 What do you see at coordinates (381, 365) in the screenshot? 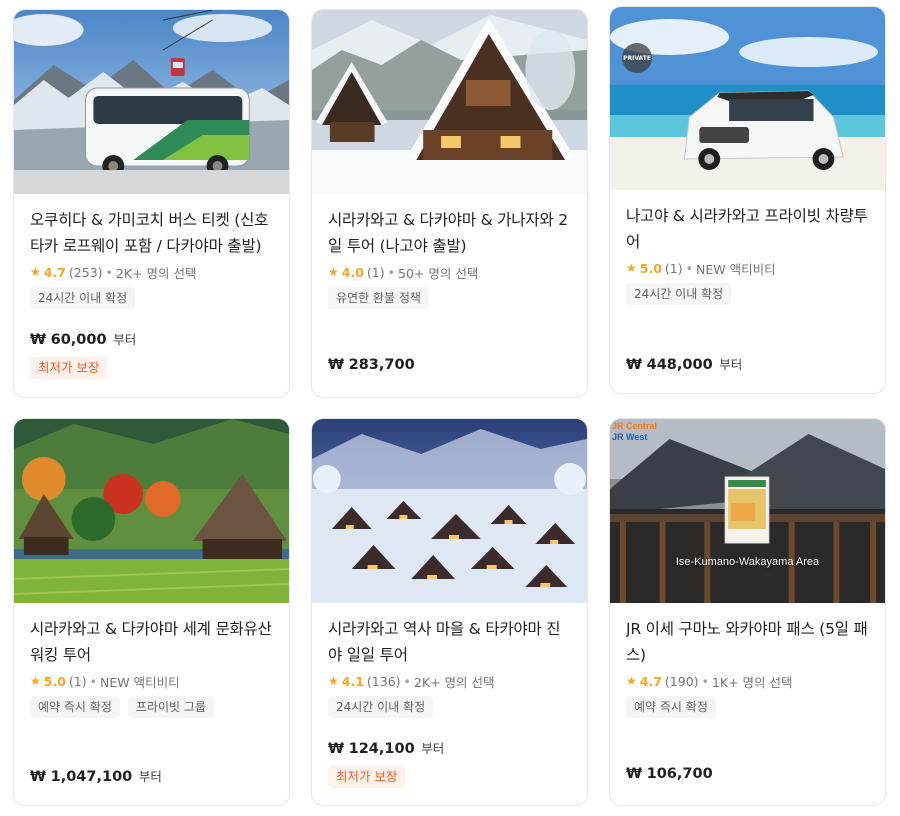
I see `price-amount: 283,700` at bounding box center [381, 365].